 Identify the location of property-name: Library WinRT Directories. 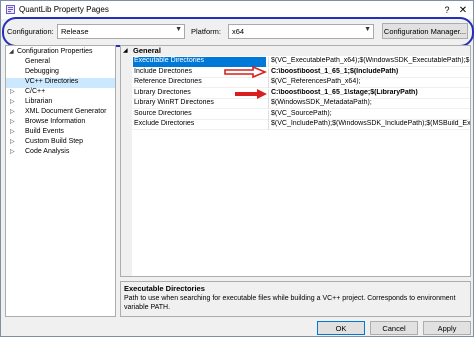
(174, 102).